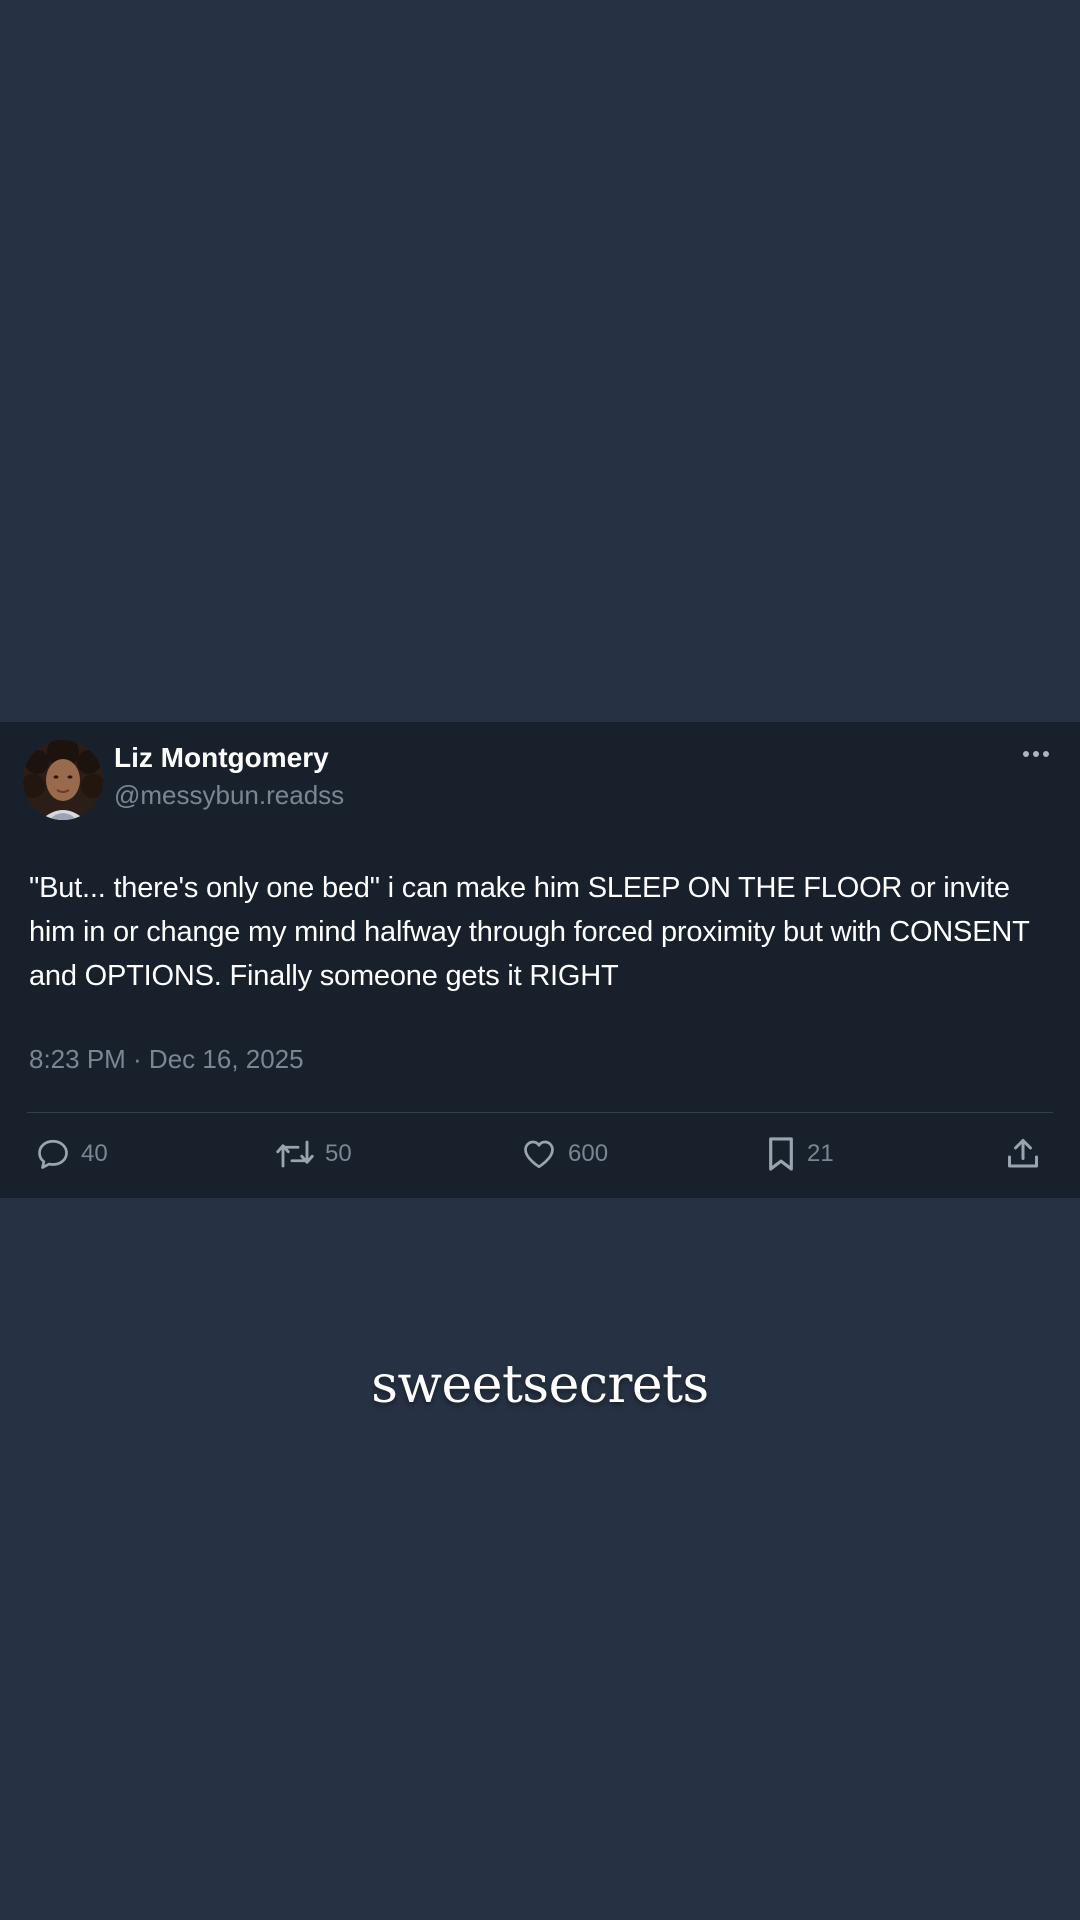  I want to click on like-count: 600, so click(588, 1153).